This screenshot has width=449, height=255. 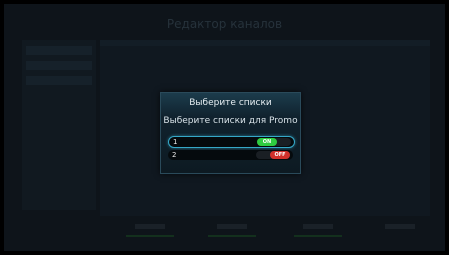 I want to click on toggle-state: OFF, so click(x=280, y=155).